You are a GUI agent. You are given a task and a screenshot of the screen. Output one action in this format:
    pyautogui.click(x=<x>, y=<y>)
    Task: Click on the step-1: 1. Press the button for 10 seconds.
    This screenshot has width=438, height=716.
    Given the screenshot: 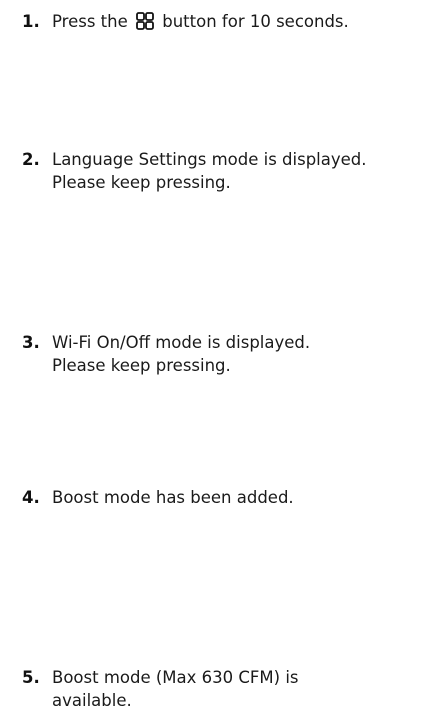 What is the action you would take?
    pyautogui.click(x=227, y=21)
    